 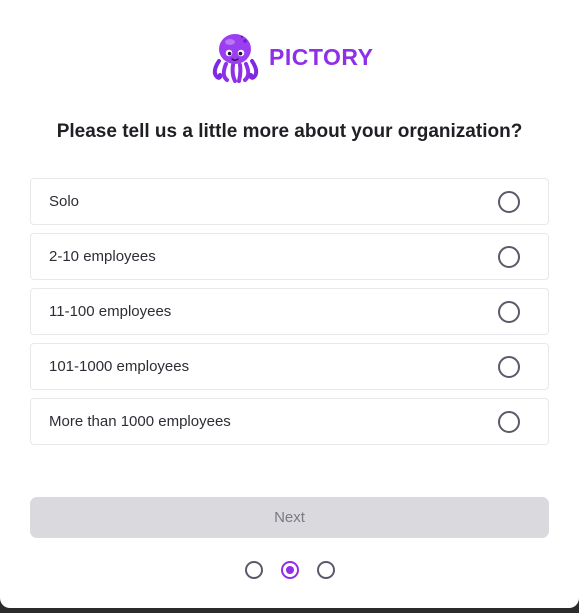 I want to click on option-label: 11-100 employees, so click(x=110, y=311).